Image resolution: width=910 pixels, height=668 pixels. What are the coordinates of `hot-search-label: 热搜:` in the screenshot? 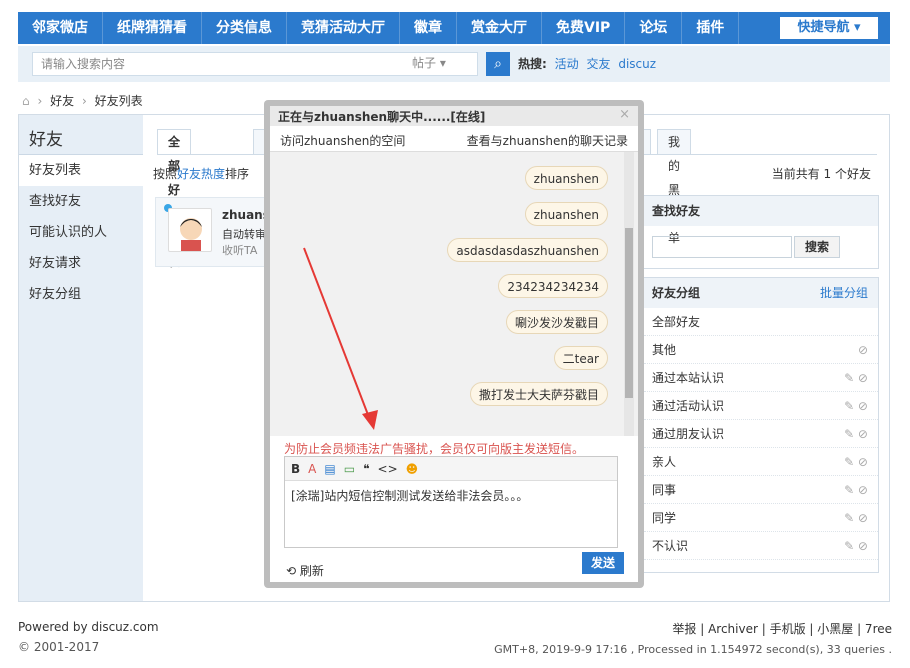 It's located at (532, 64).